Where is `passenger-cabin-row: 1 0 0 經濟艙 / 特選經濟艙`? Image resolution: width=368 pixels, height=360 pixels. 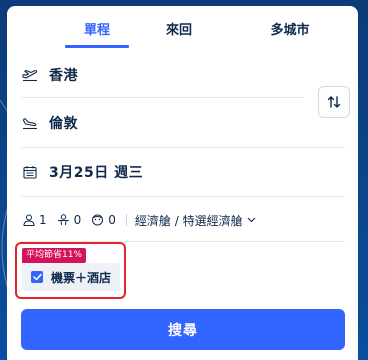
passenger-cabin-row: 1 0 0 經濟艙 / 特選經濟艙 is located at coordinates (139, 220).